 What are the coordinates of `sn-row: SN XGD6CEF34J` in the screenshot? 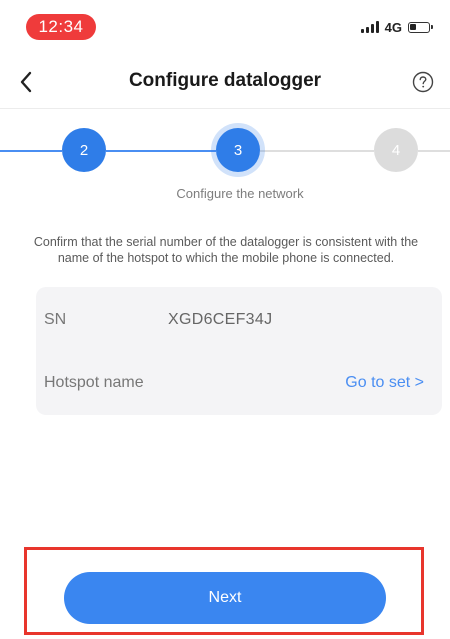 It's located at (239, 321).